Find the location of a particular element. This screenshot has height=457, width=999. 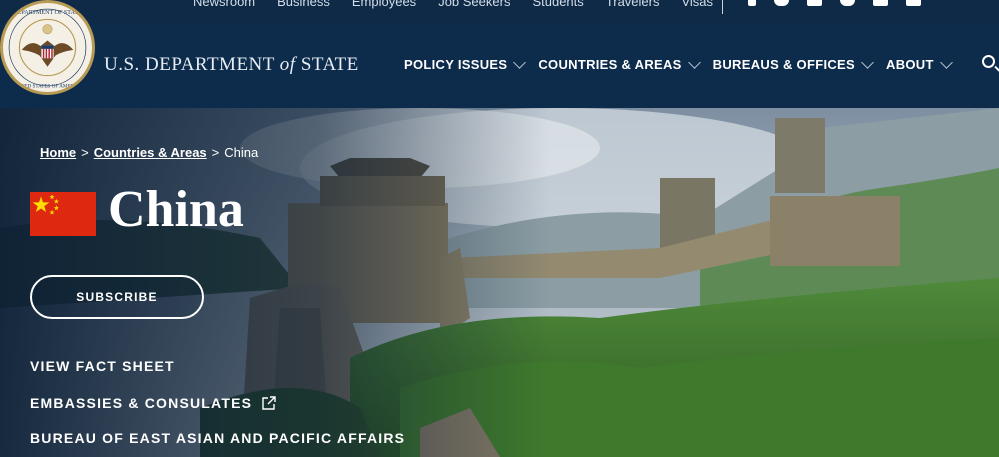

svg-text: UNITED STATES OF AMERICA is located at coordinates (47, 86).